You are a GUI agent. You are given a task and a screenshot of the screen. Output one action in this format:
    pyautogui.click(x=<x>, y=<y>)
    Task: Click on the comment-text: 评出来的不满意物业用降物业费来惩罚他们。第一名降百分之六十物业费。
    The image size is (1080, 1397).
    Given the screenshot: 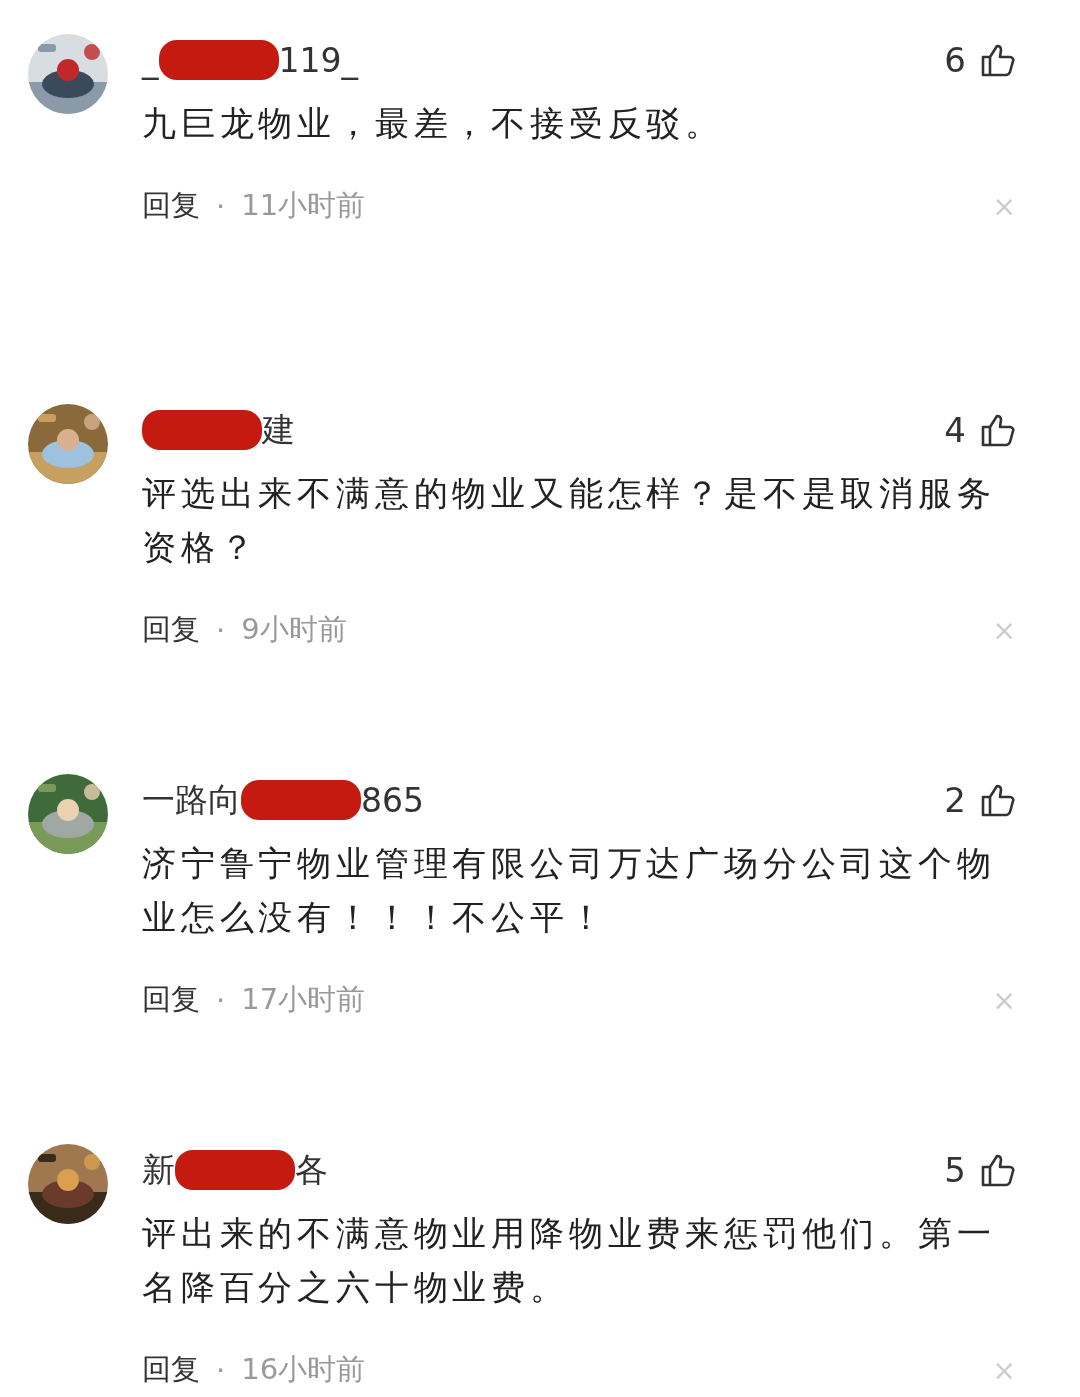 What is the action you would take?
    pyautogui.click(x=569, y=1260)
    